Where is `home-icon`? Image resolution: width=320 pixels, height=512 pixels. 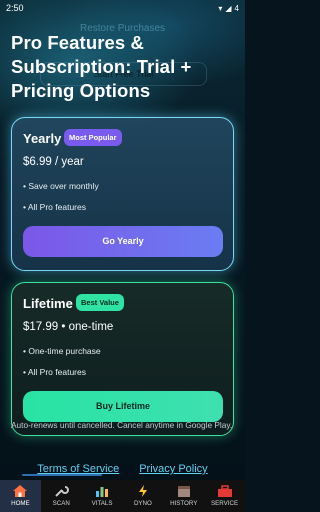
home-icon is located at coordinates (20, 491).